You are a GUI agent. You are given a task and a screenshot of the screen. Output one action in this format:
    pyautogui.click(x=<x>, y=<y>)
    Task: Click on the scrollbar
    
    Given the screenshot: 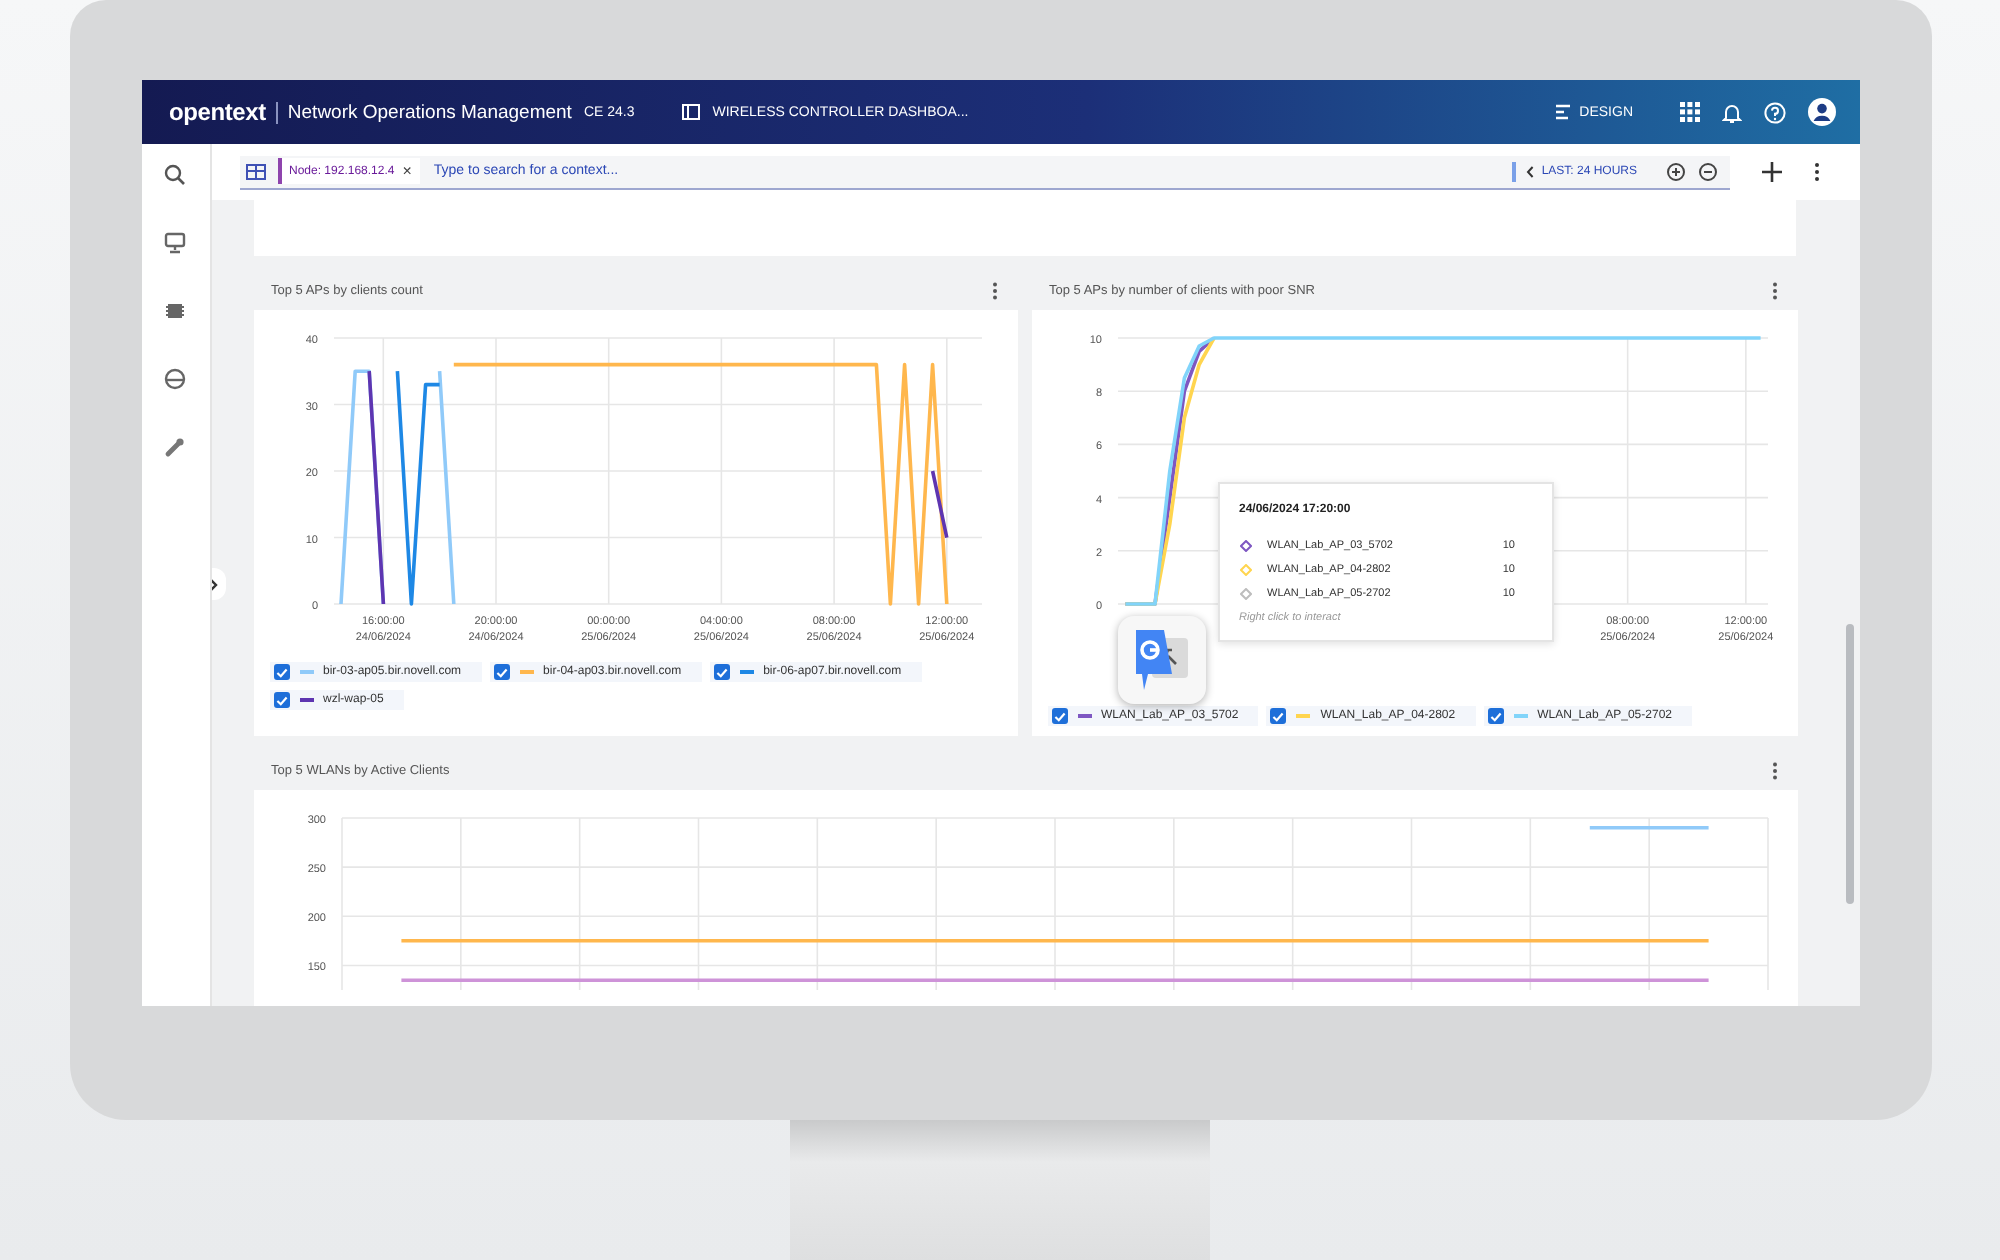 What is the action you would take?
    pyautogui.click(x=1849, y=764)
    